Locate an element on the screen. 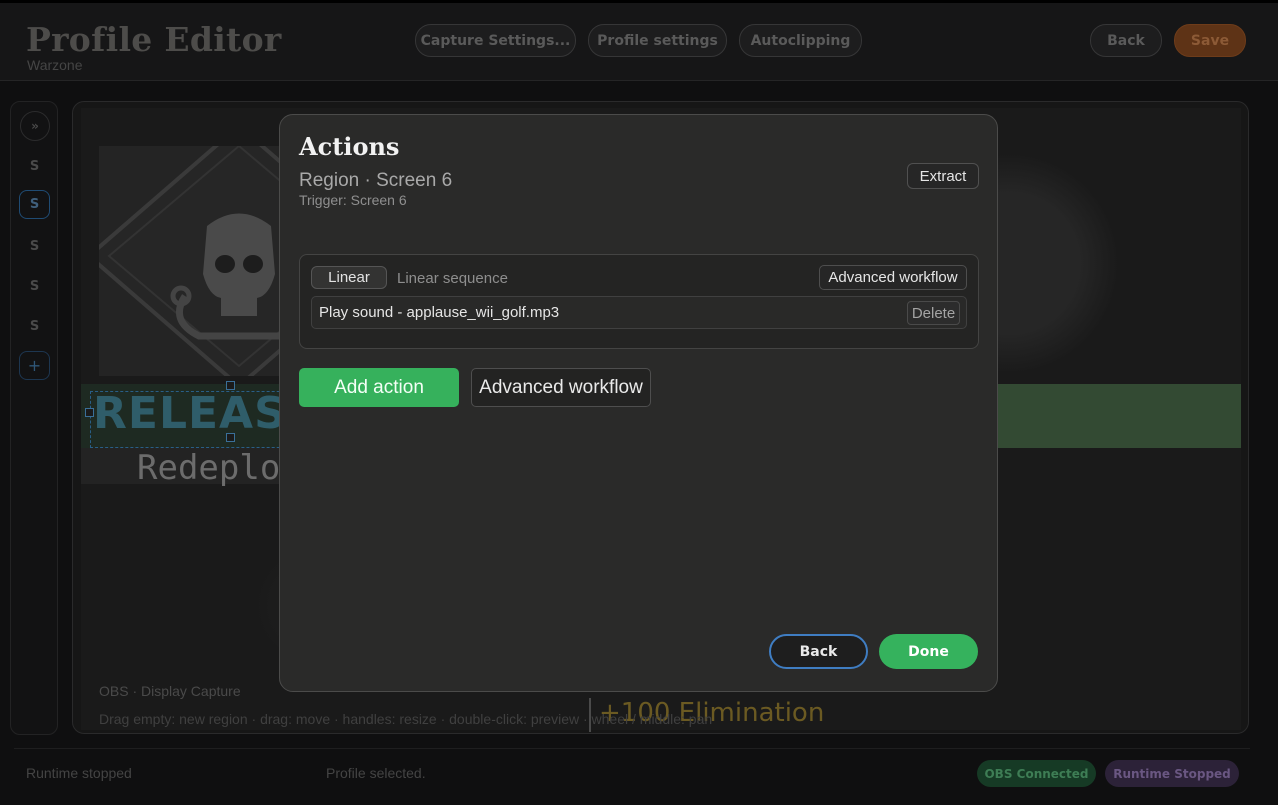 The width and height of the screenshot is (1278, 805). linear-mode-button: Linear is located at coordinates (349, 277).